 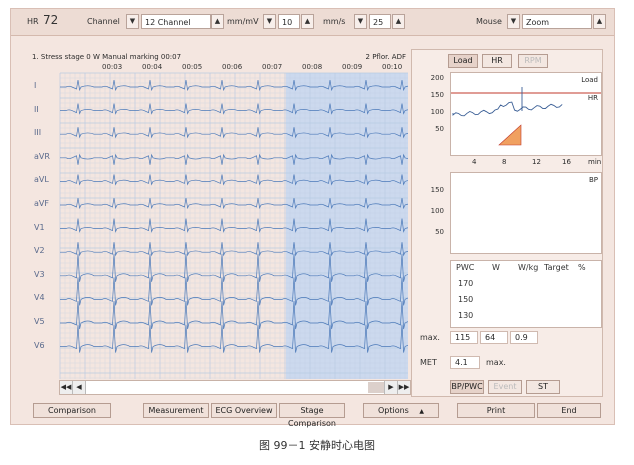 I want to click on pwc-header-cell: %, so click(x=582, y=267).